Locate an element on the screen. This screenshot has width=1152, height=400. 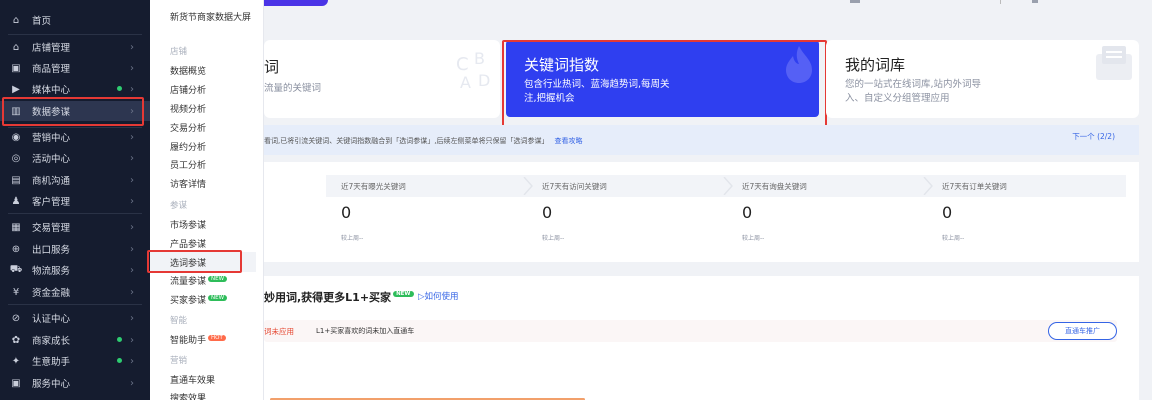
sidebar-item-label: 营销中心 is located at coordinates (51, 138).